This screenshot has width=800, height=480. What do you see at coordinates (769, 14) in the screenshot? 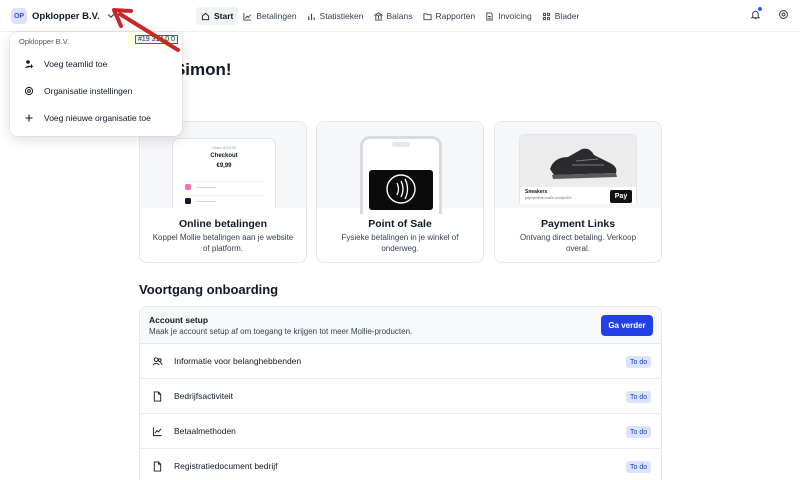
I see `top-right-actions` at bounding box center [769, 14].